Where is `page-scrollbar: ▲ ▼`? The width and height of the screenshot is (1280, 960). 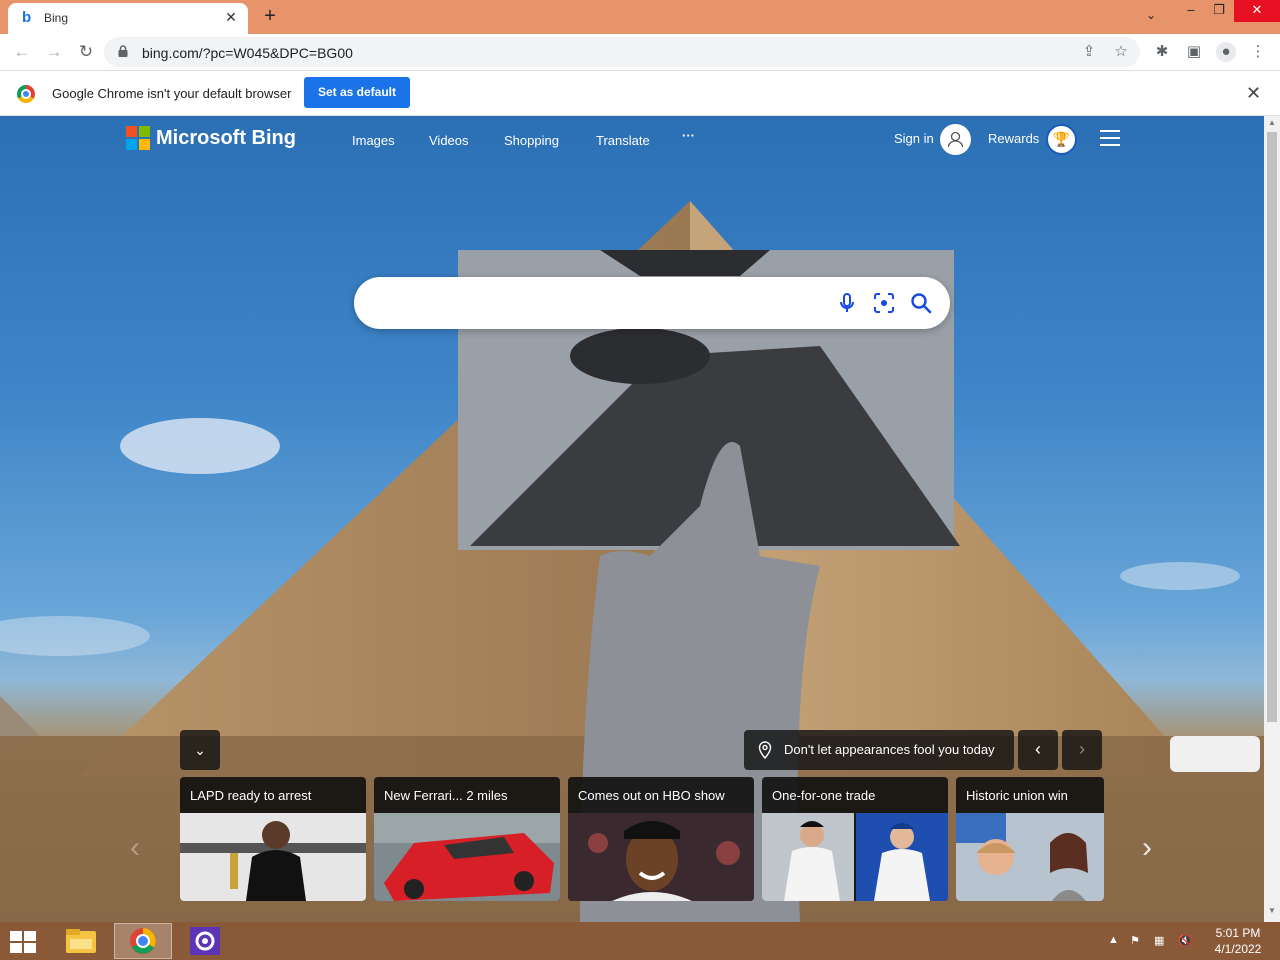
page-scrollbar: ▲ ▼ is located at coordinates (1272, 519).